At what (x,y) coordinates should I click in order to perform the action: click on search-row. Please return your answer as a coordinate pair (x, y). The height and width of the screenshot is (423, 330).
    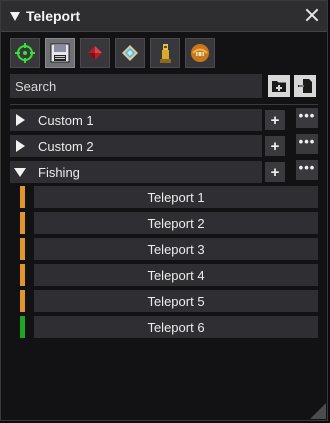
    Looking at the image, I should click on (164, 86).